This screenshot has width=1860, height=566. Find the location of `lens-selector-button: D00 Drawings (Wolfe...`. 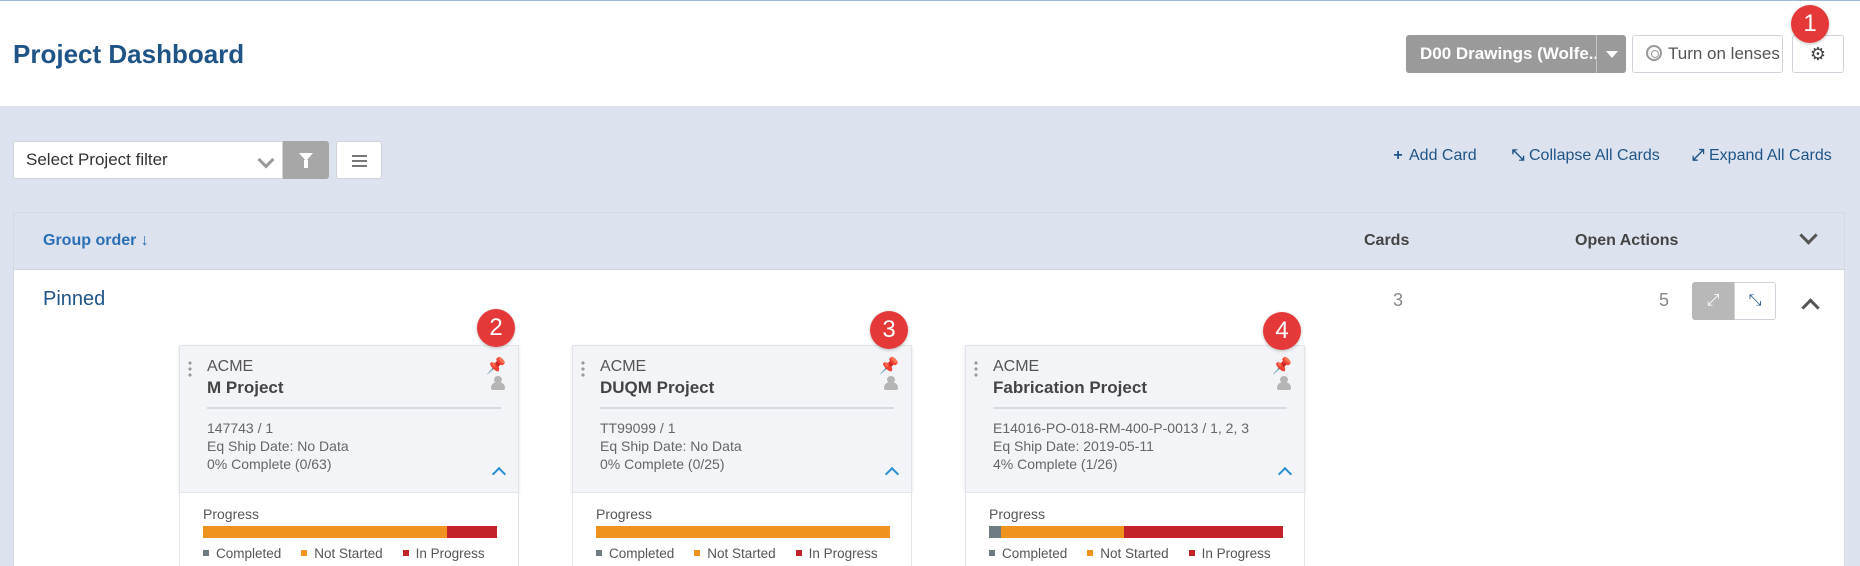

lens-selector-button: D00 Drawings (Wolfe... is located at coordinates (1501, 54).